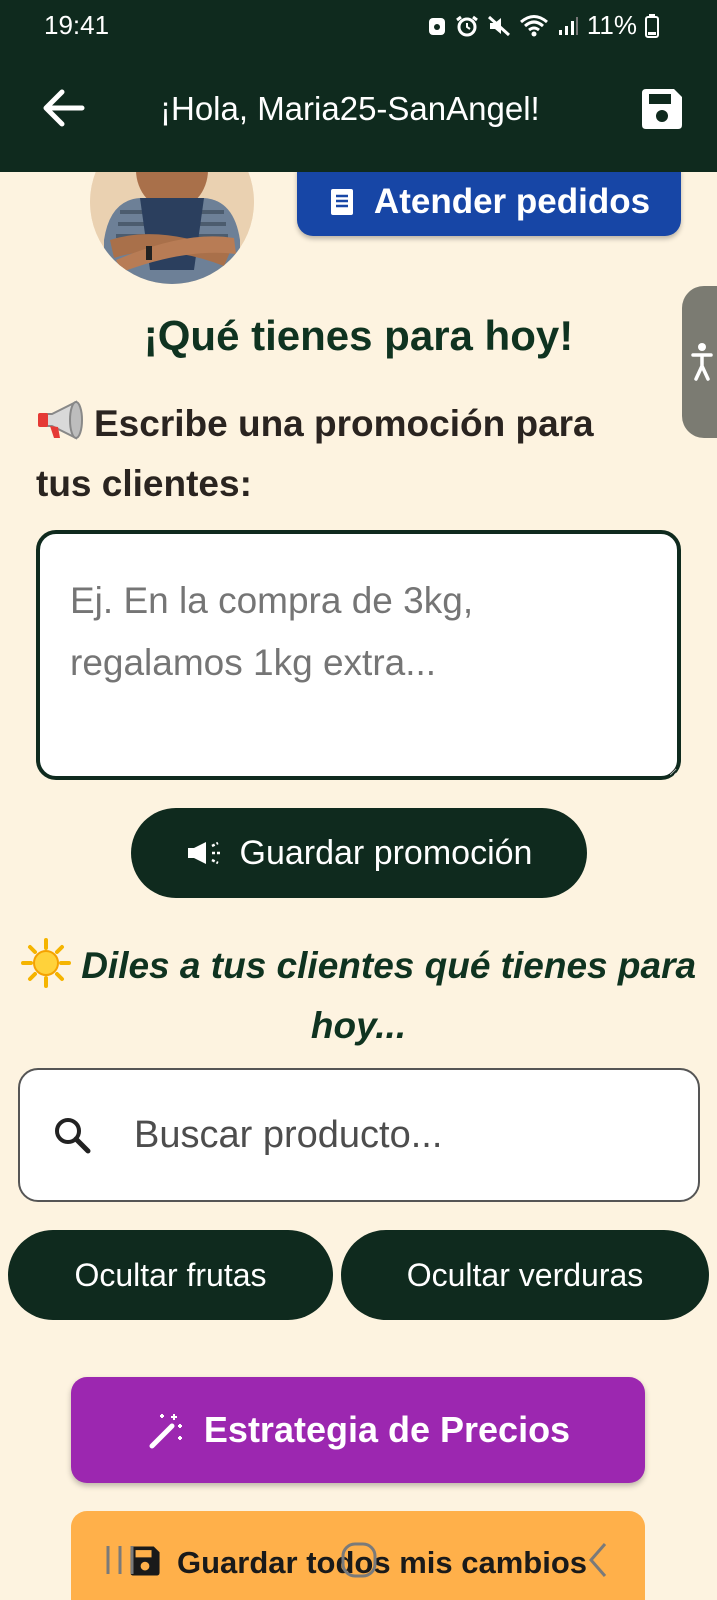  I want to click on status-time: 19:41, so click(77, 25).